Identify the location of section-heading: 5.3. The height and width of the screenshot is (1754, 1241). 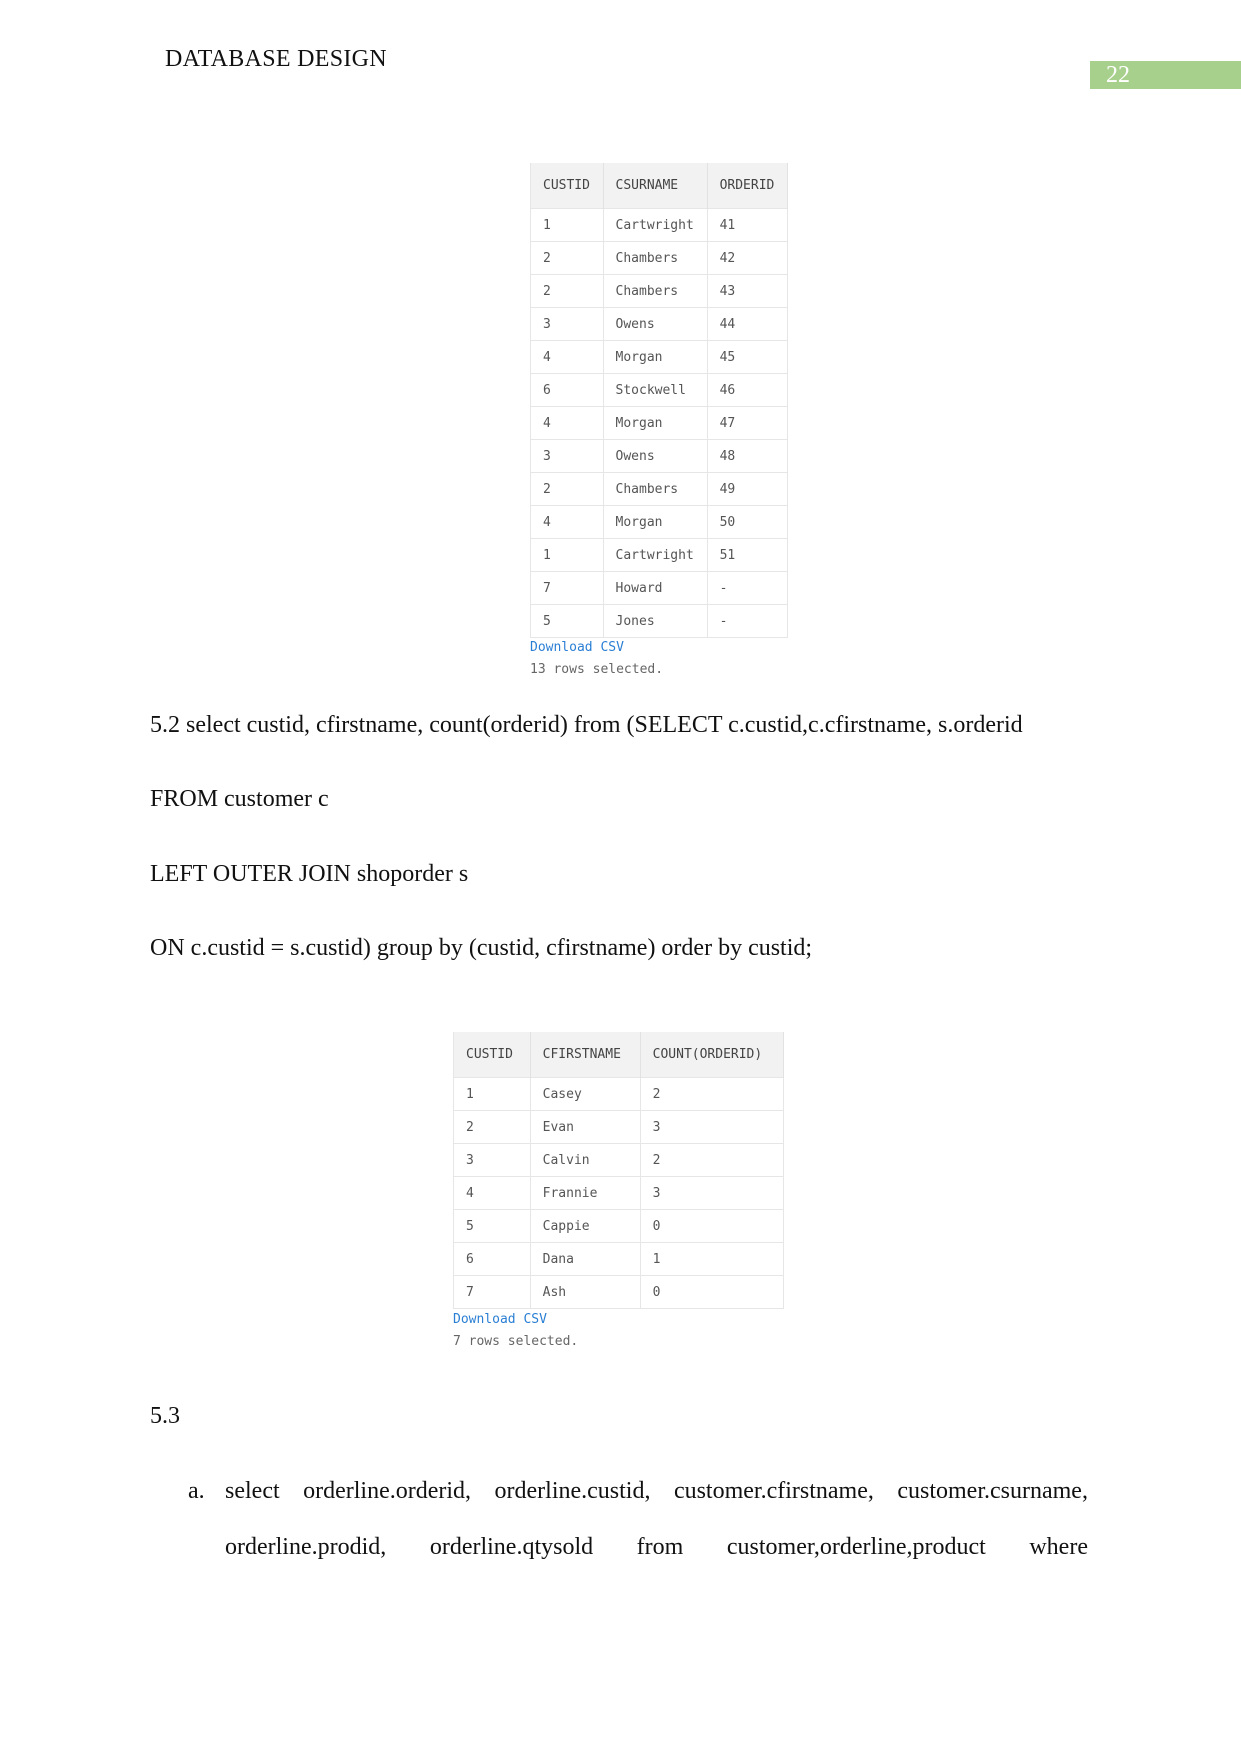
(165, 1416).